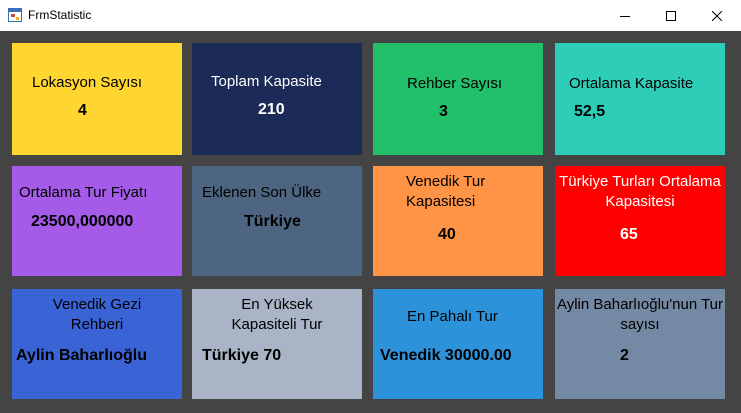  Describe the element at coordinates (443, 111) in the screenshot. I see `tile-value: 3` at that location.